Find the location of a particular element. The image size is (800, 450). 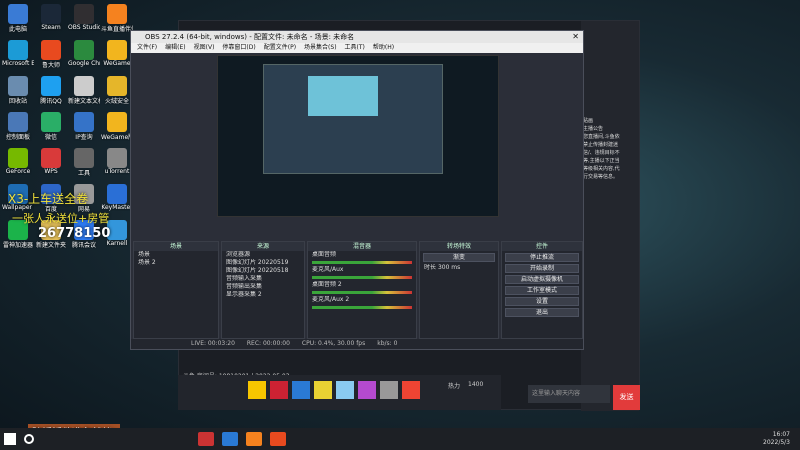

control-button: 开始录制 is located at coordinates (542, 268).